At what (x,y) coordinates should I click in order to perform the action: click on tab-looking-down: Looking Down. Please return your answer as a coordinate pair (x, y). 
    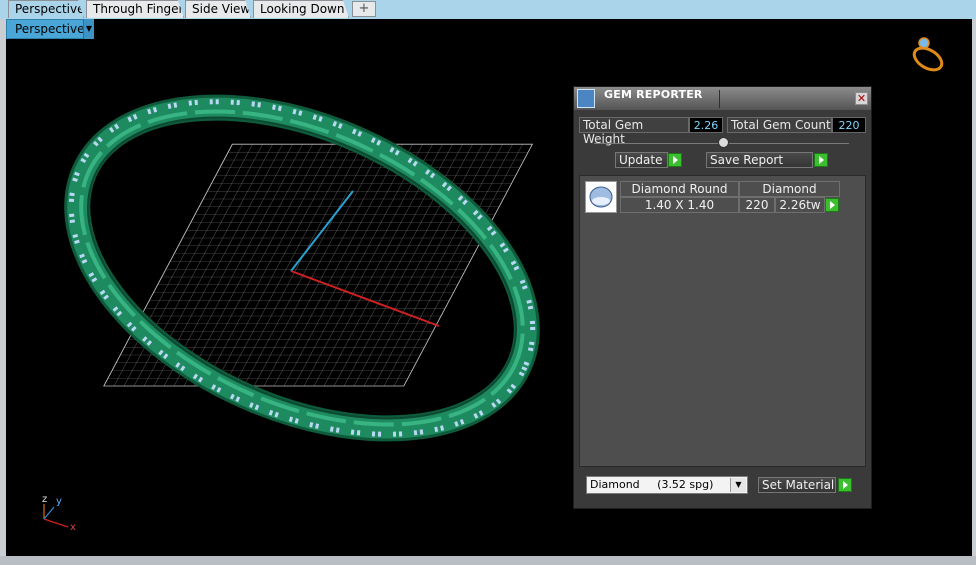
    Looking at the image, I should click on (301, 9).